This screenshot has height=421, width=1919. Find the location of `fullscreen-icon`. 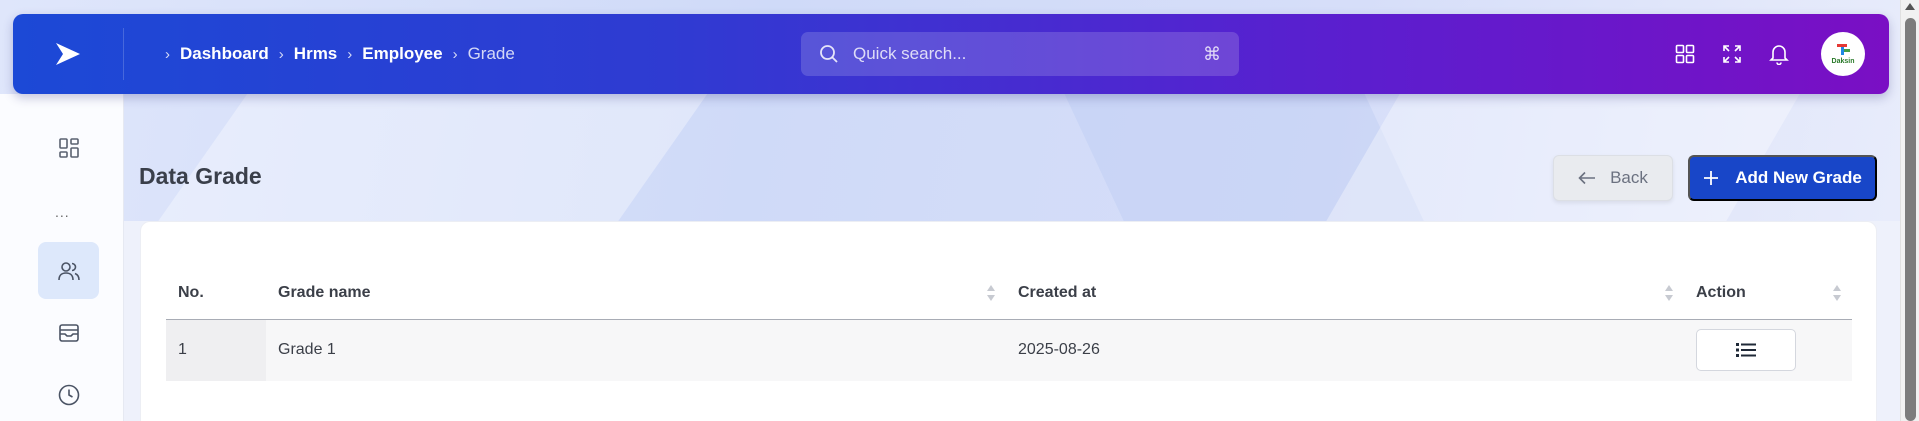

fullscreen-icon is located at coordinates (1732, 54).